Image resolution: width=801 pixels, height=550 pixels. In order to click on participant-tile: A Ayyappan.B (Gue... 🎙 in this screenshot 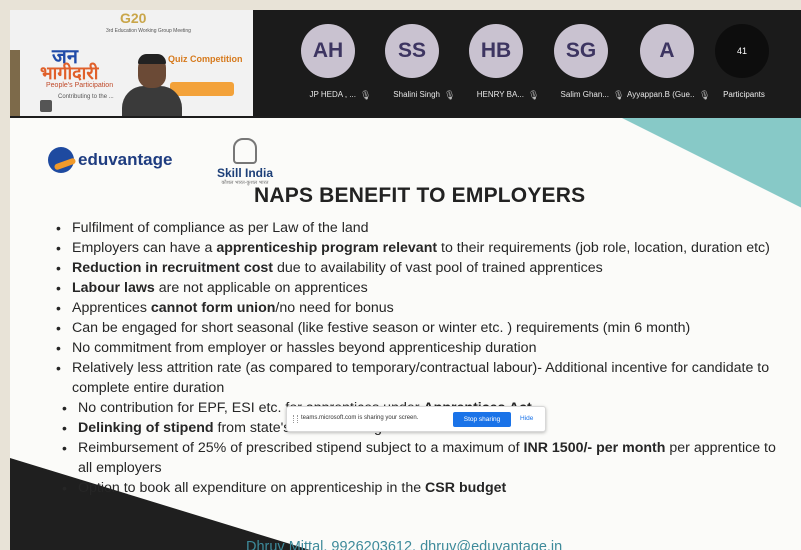, I will do `click(668, 67)`.